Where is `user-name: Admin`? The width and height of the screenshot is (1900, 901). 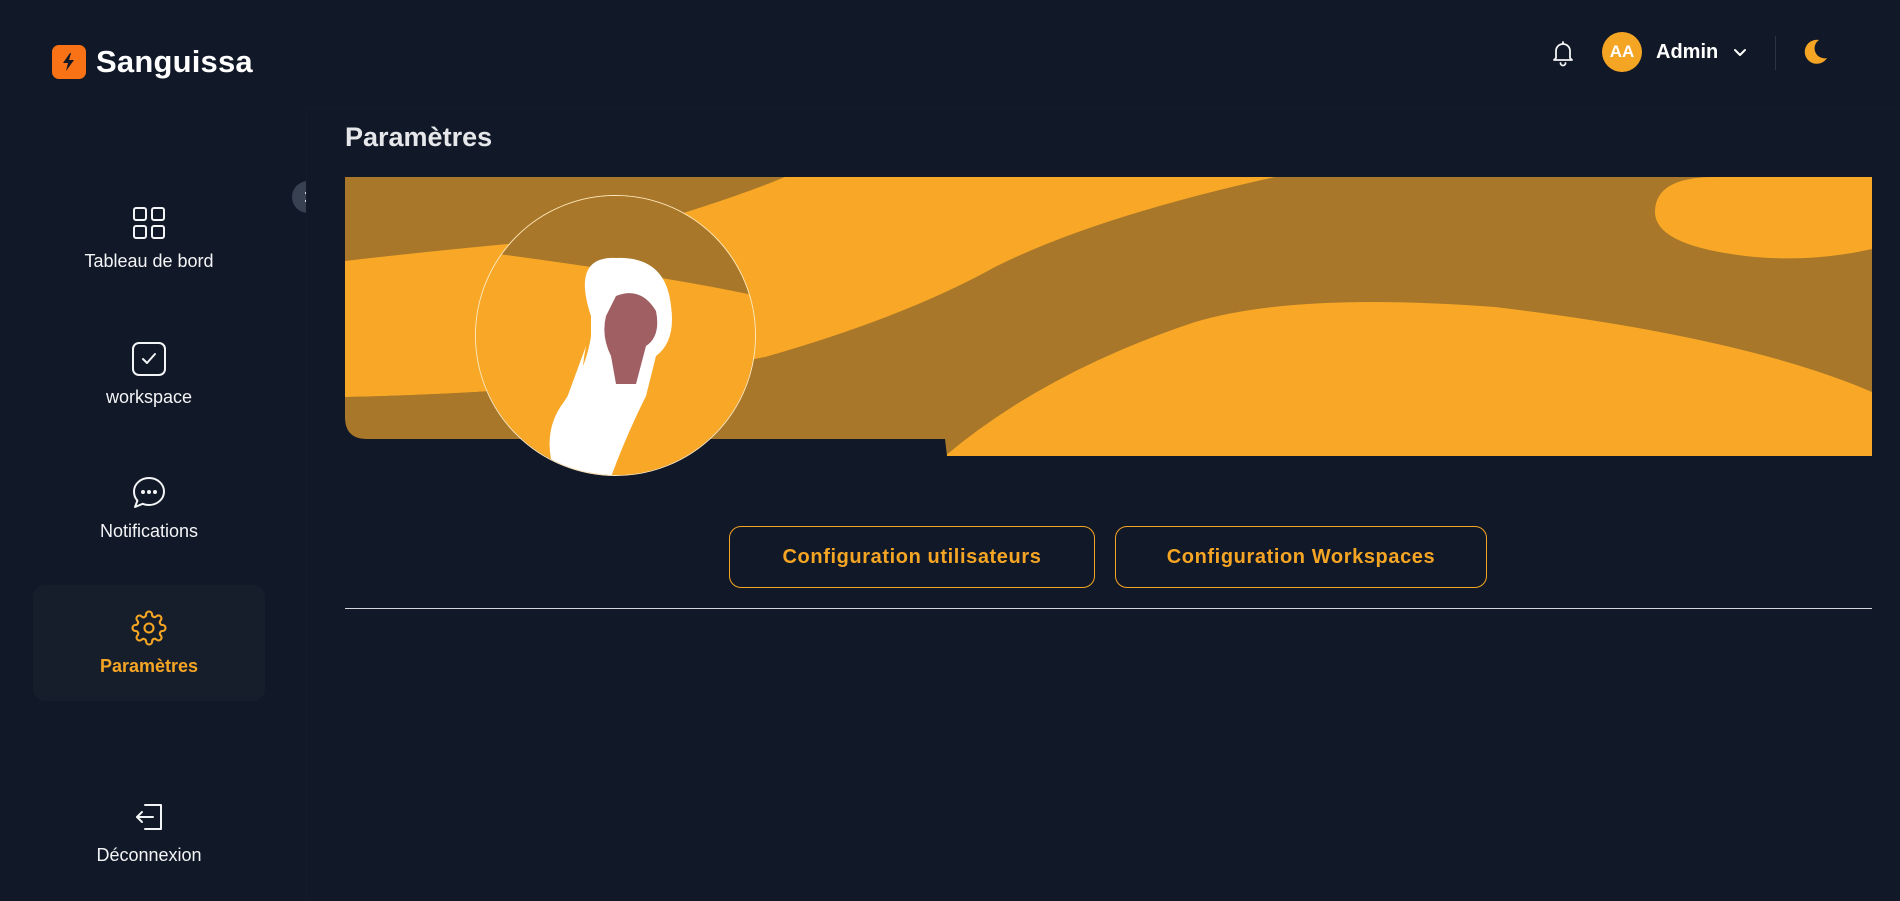
user-name: Admin is located at coordinates (1687, 51).